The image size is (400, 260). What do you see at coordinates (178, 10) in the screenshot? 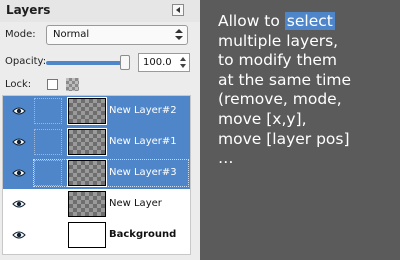
I see `panel-menu-button` at bounding box center [178, 10].